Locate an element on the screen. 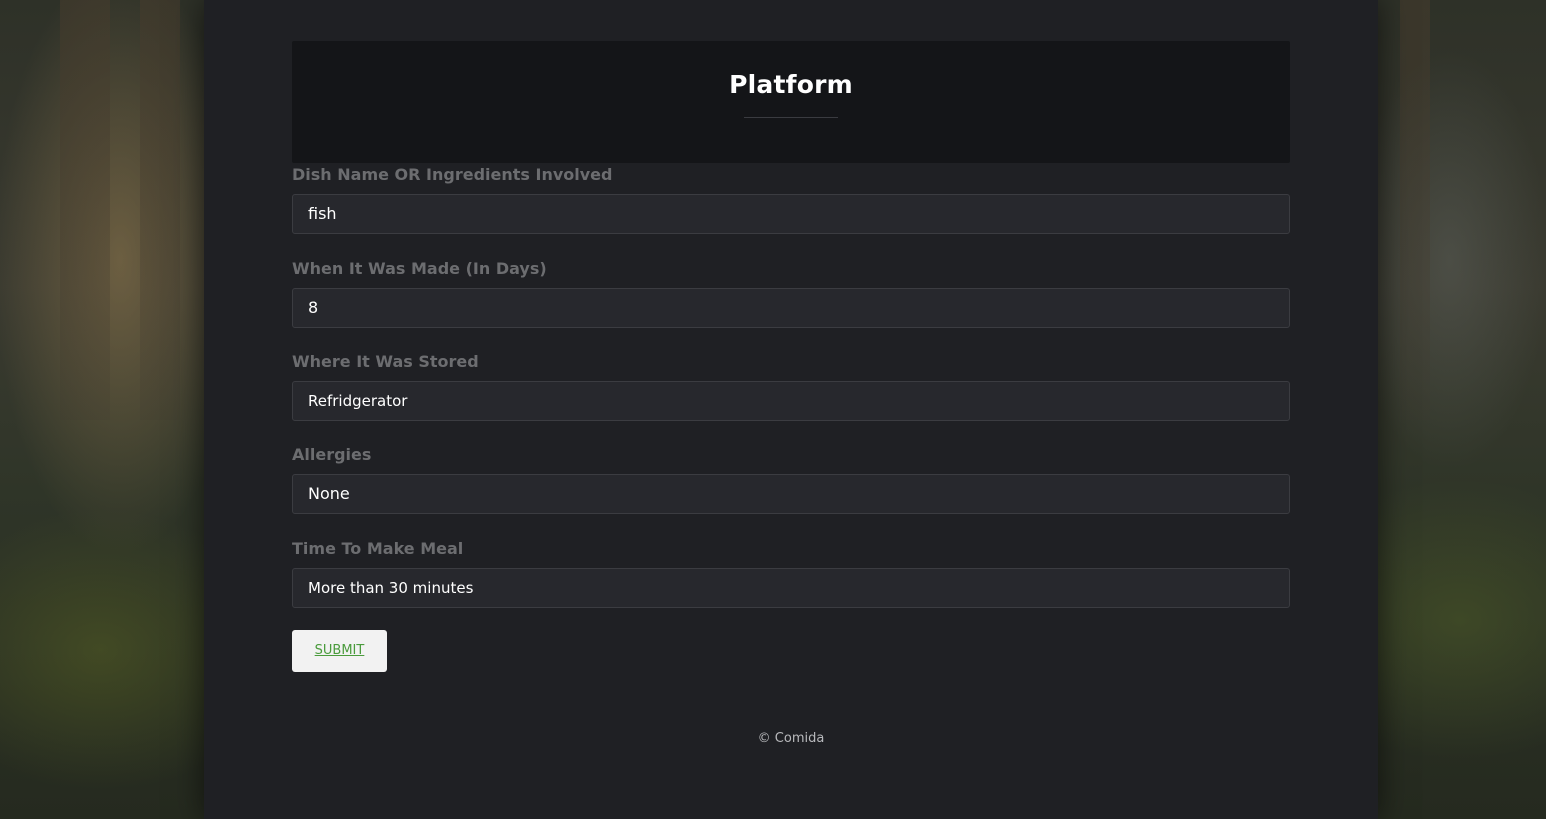 Image resolution: width=1546 pixels, height=819 pixels. page-title: Platform is located at coordinates (791, 84).